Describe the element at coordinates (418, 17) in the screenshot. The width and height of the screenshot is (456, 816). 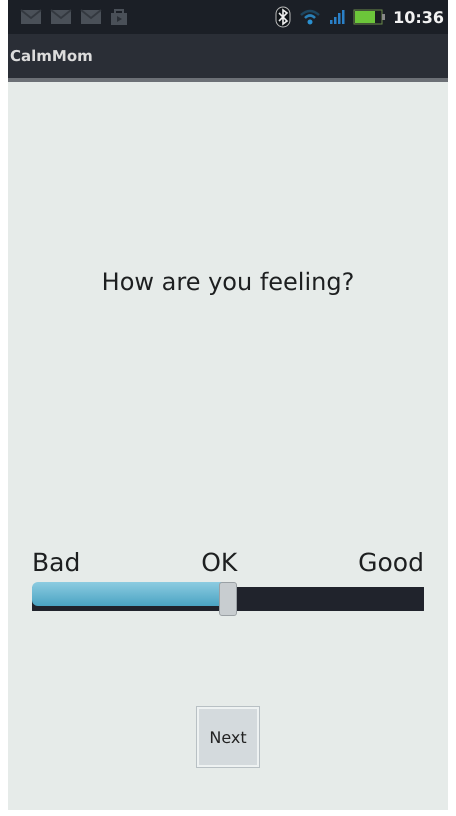
I see `status-time: 10:36` at that location.